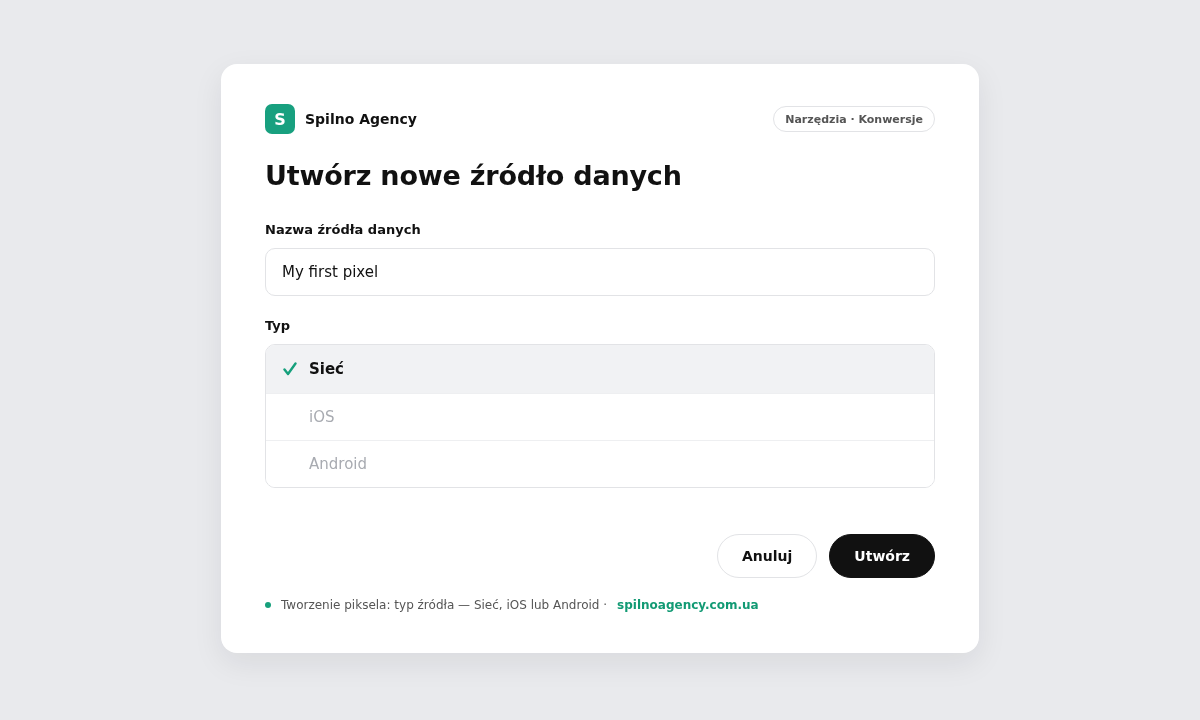  What do you see at coordinates (280, 119) in the screenshot?
I see `logo-tile: S` at bounding box center [280, 119].